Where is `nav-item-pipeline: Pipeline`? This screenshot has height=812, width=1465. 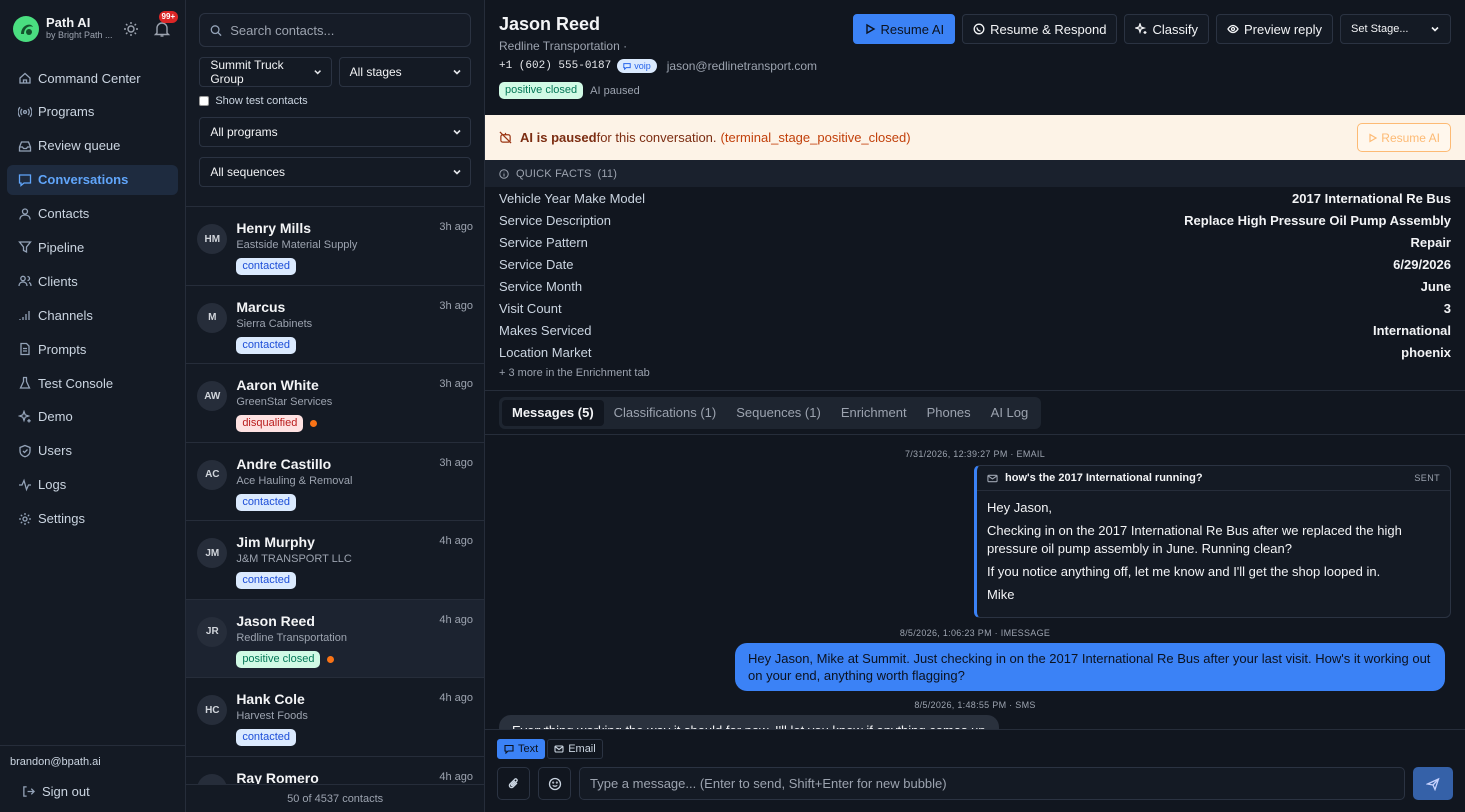 nav-item-pipeline: Pipeline is located at coordinates (92, 247).